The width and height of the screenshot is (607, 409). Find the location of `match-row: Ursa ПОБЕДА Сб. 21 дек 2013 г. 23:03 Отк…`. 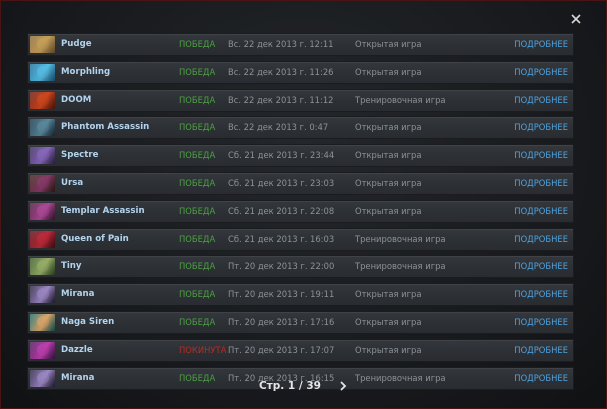

match-row: Ursa ПОБЕДА Сб. 21 дек 2013 г. 23:03 Отк… is located at coordinates (300, 183).